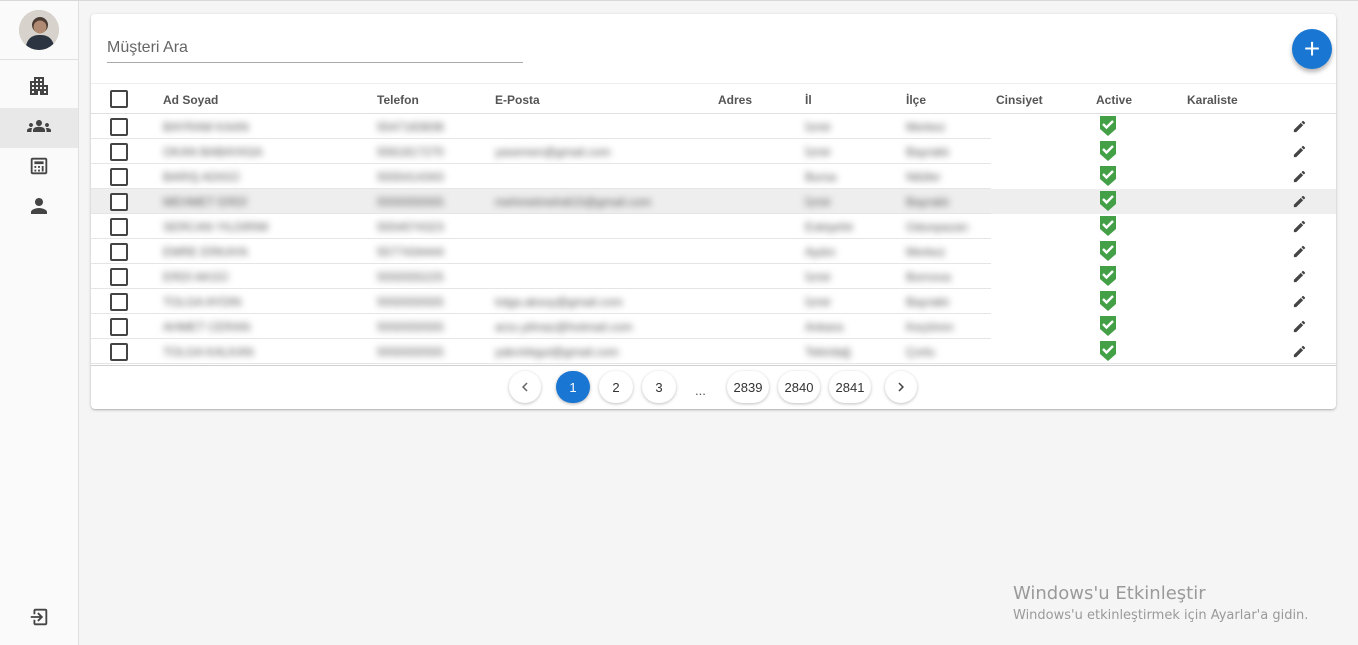 The image size is (1358, 645). What do you see at coordinates (190, 100) in the screenshot?
I see `column-header-name: Ad Soyad` at bounding box center [190, 100].